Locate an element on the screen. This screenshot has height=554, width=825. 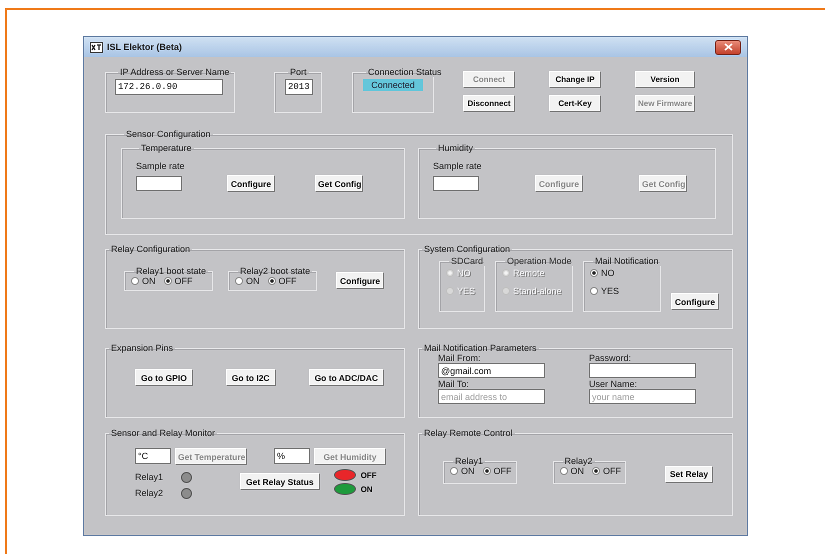
reading-field: °C is located at coordinates (153, 456).